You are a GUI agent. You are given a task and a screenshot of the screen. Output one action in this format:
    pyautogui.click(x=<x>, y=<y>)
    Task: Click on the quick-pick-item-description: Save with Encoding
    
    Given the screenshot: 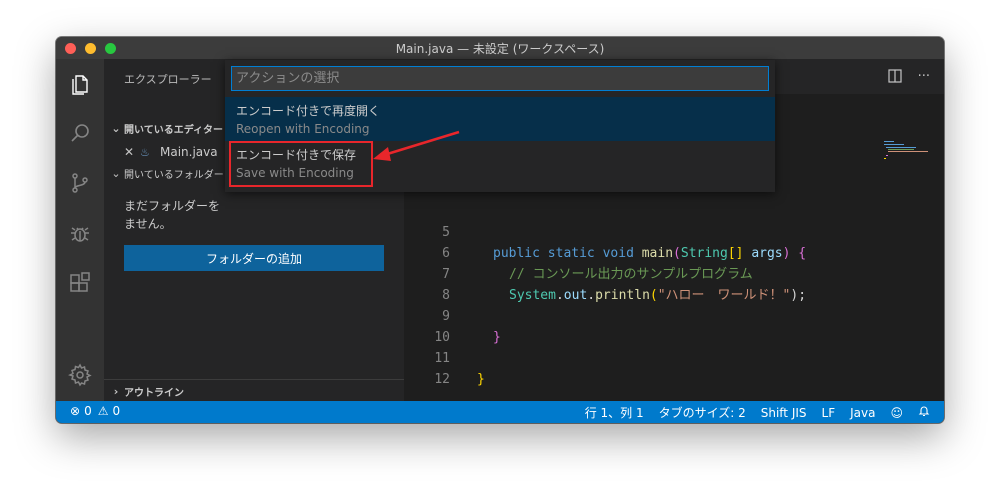 What is the action you would take?
    pyautogui.click(x=295, y=173)
    